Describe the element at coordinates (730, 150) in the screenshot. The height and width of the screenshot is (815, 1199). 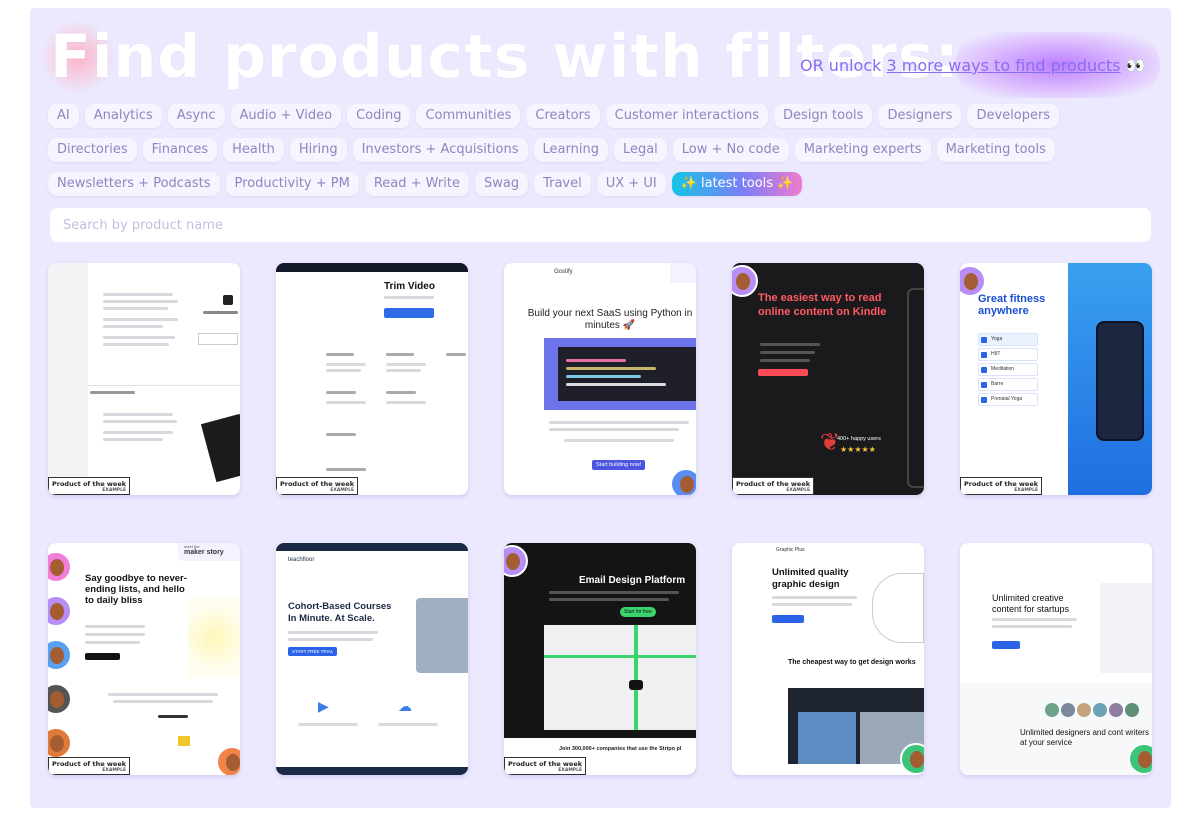
I see `filter-tag: Low + No code` at that location.